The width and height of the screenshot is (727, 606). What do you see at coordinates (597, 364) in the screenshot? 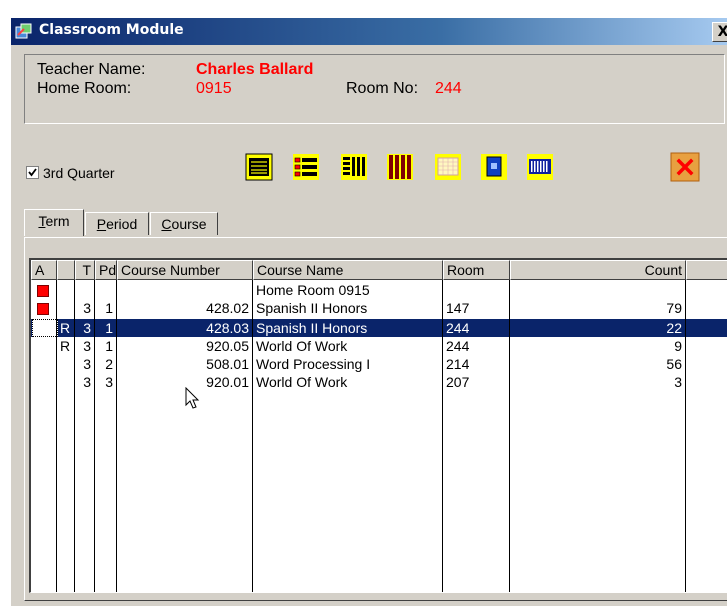
I see `table-row-4-count: 56` at bounding box center [597, 364].